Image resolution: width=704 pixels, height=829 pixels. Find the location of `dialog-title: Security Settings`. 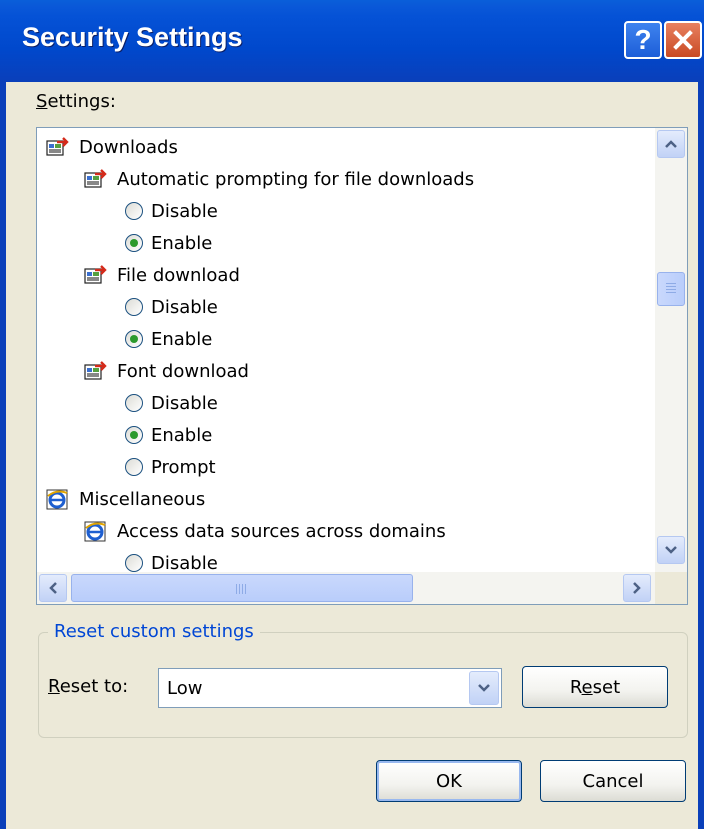

dialog-title: Security Settings is located at coordinates (132, 37).